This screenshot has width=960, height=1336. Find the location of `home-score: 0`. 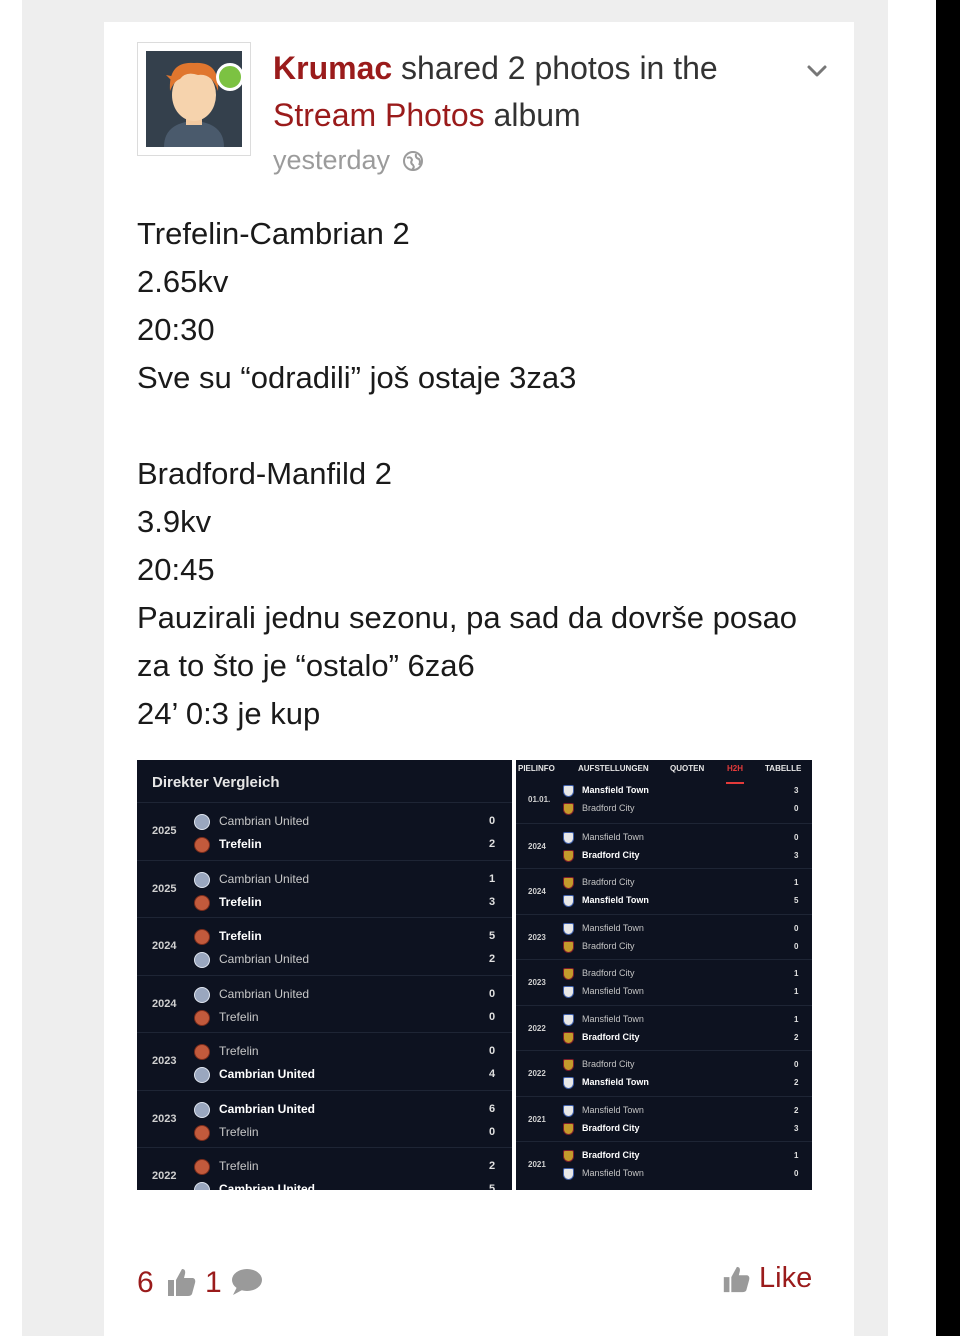

home-score: 0 is located at coordinates (492, 1051).